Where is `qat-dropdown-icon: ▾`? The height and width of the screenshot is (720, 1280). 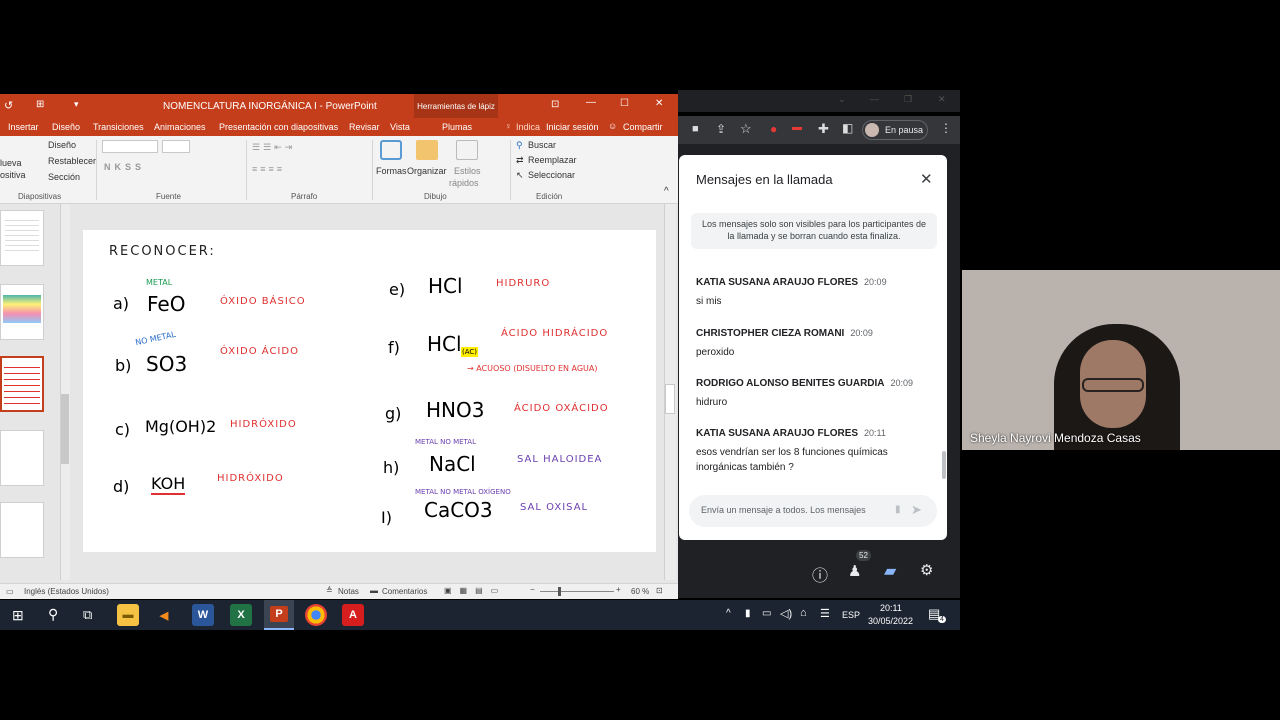
qat-dropdown-icon: ▾ is located at coordinates (76, 104).